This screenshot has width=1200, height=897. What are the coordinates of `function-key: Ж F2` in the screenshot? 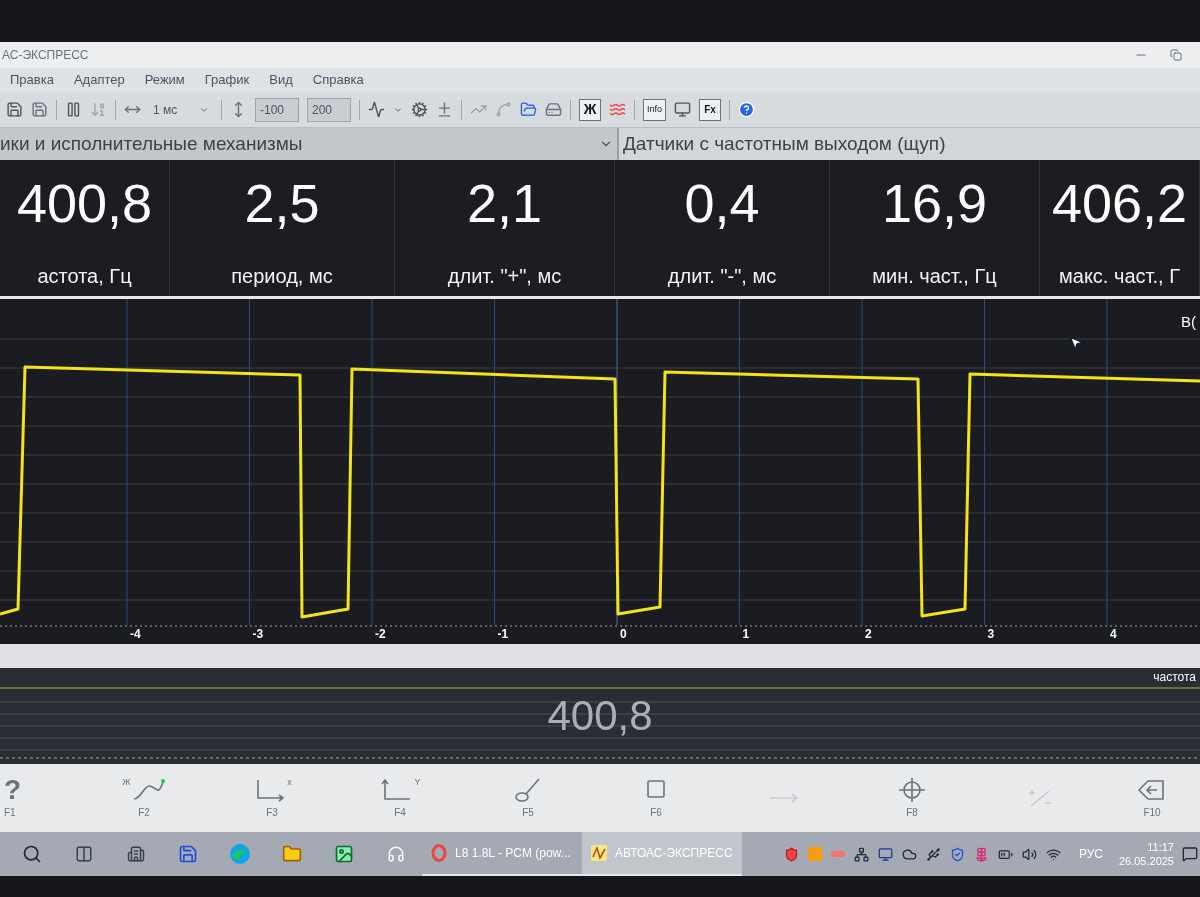 It's located at (144, 798).